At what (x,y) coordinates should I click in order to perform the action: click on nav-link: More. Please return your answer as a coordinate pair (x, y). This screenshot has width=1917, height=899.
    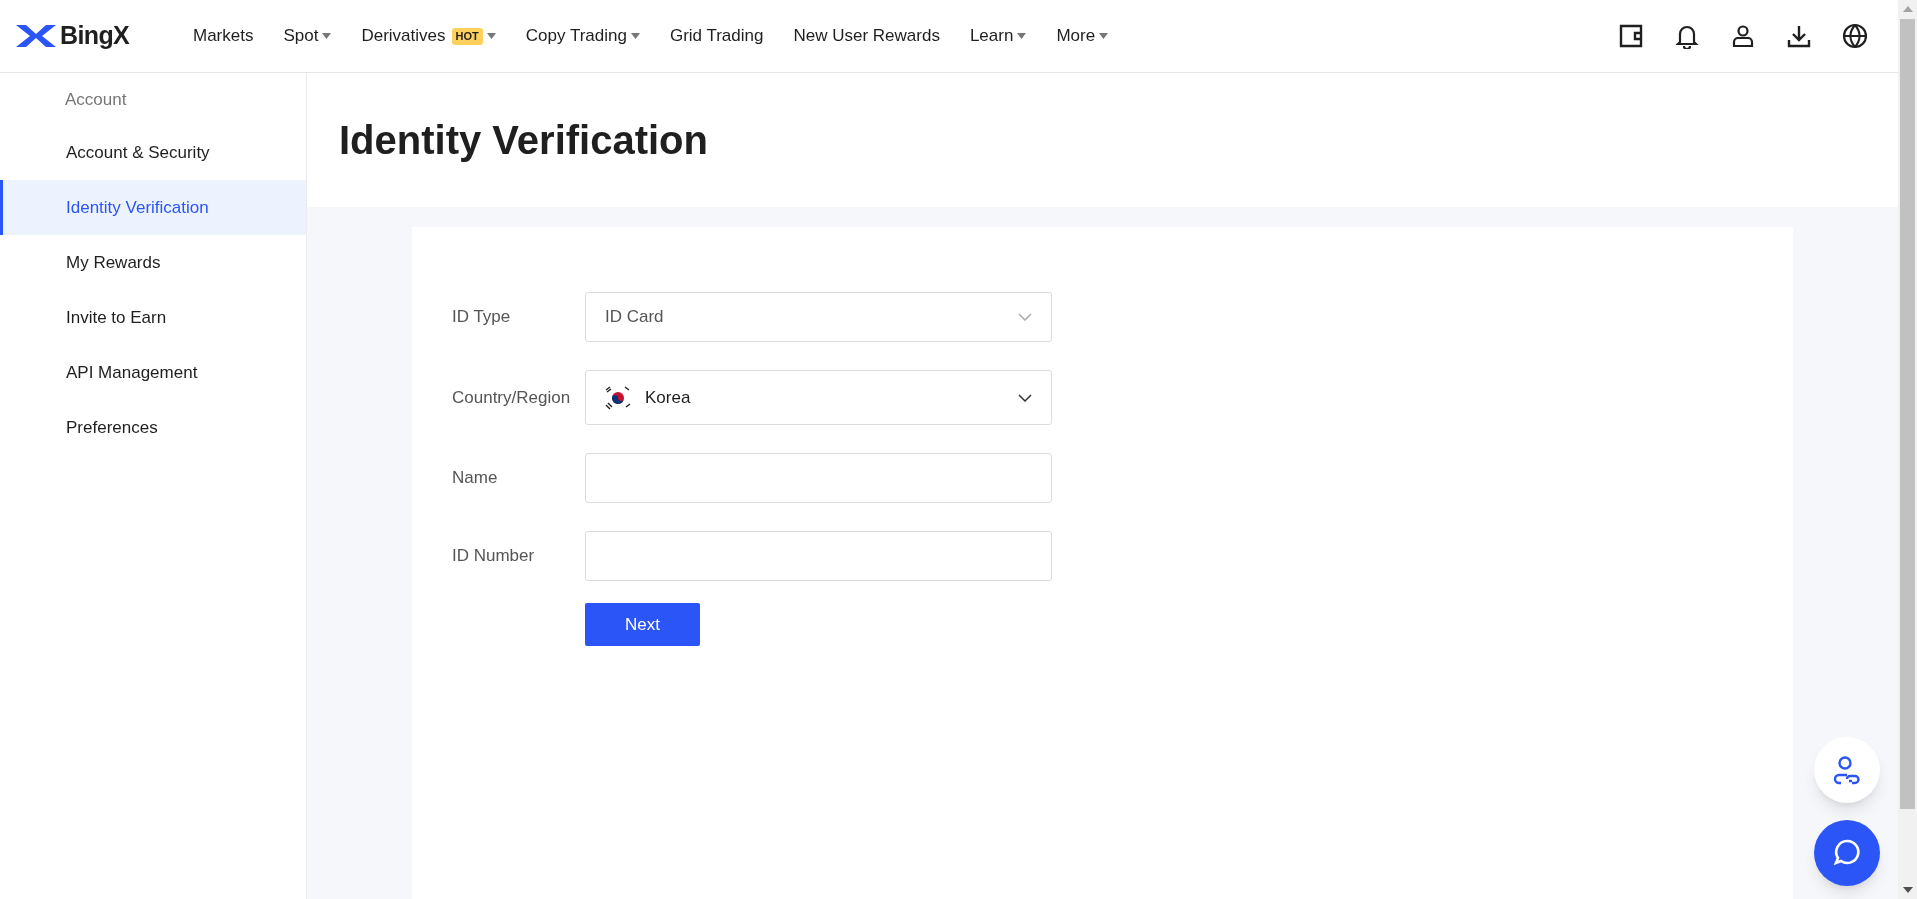
    Looking at the image, I should click on (1082, 36).